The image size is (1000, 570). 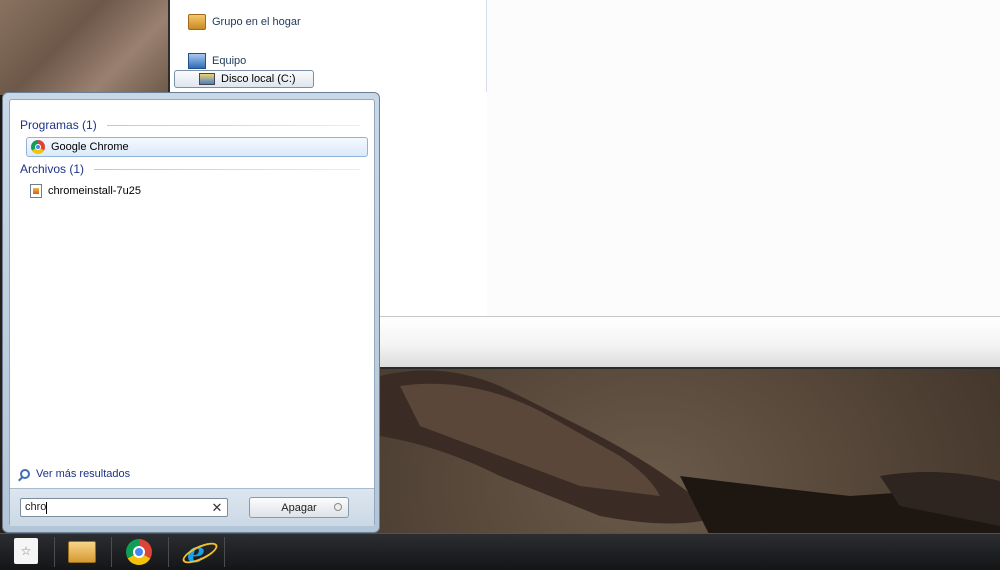 I want to click on taskbar: ☆ e, so click(x=500, y=551).